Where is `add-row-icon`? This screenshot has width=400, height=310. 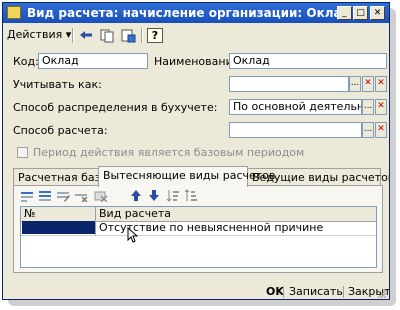
add-row-icon is located at coordinates (27, 197).